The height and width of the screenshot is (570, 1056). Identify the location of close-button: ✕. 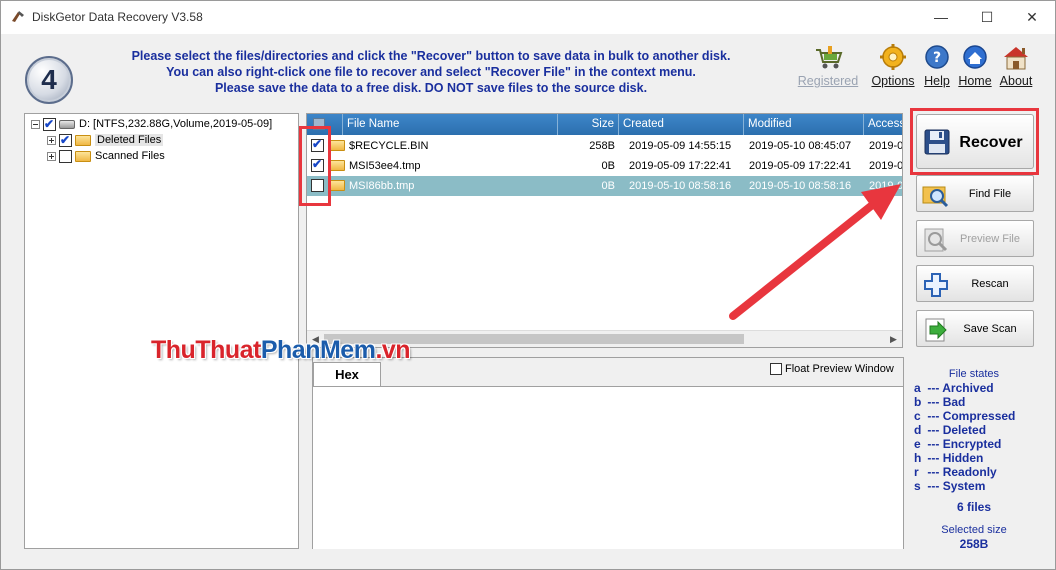
(1032, 17).